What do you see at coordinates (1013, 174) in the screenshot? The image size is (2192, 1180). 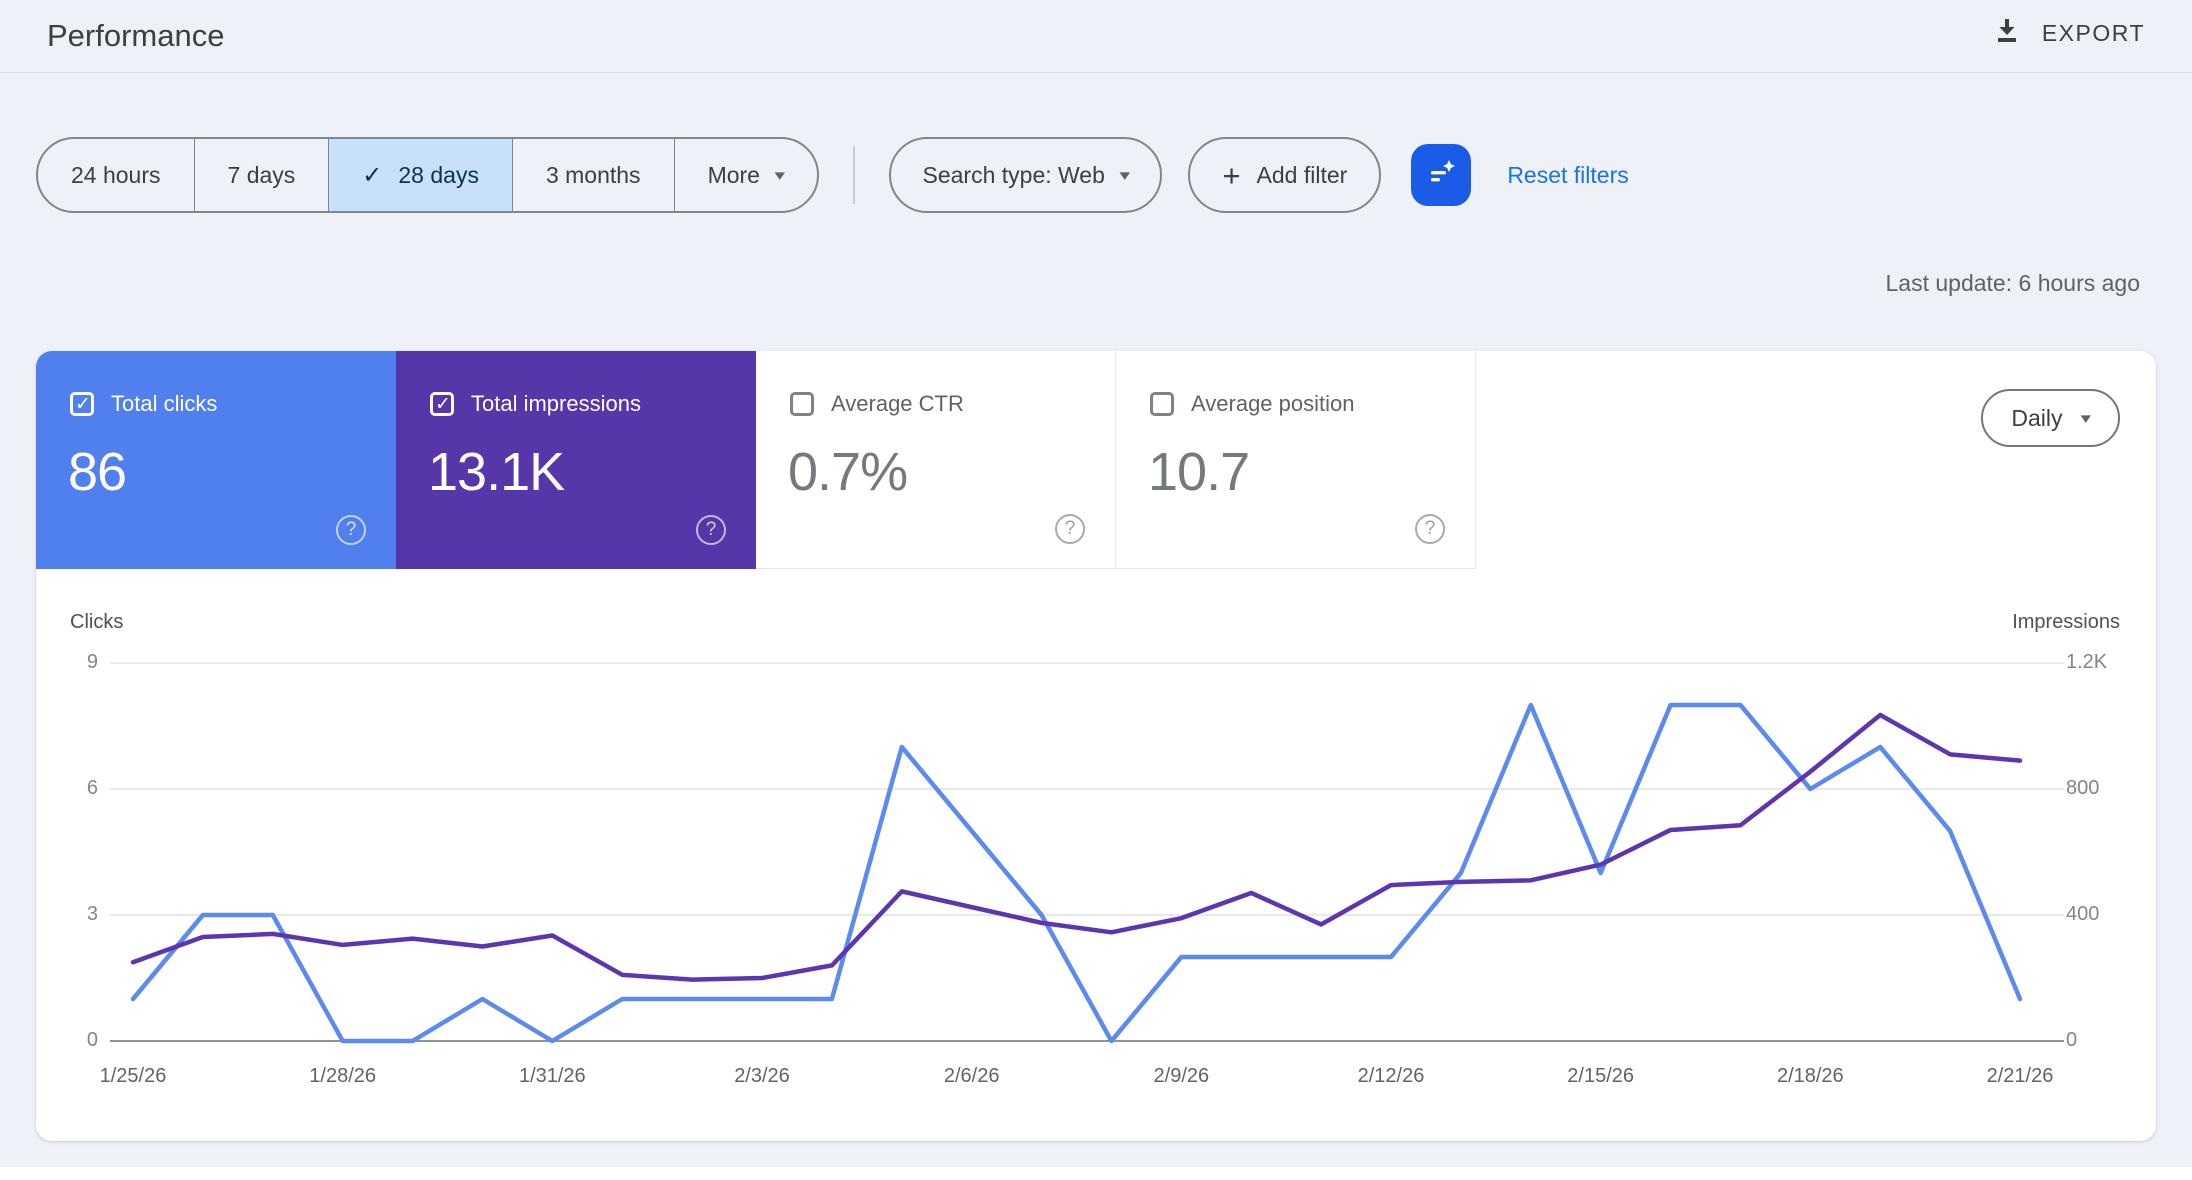 I see `search-type-label: Search type: Web` at bounding box center [1013, 174].